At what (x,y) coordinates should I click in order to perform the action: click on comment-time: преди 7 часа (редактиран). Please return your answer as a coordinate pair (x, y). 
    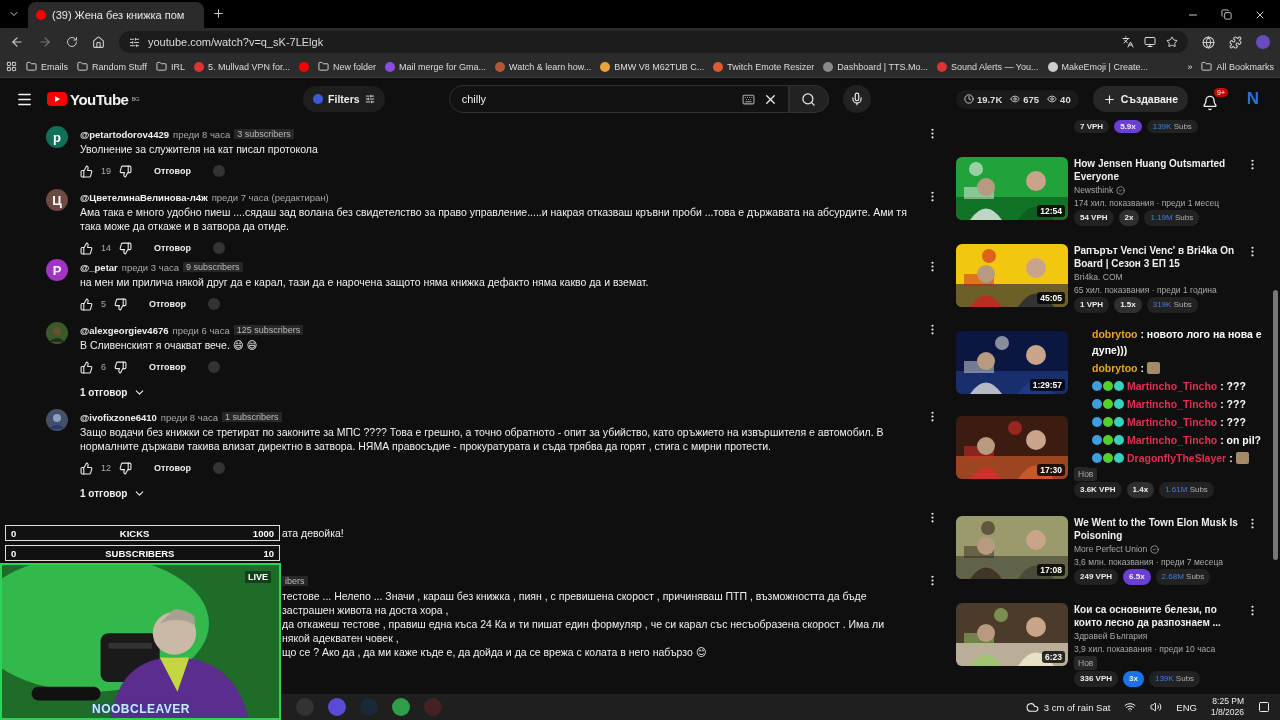
    Looking at the image, I should click on (270, 197).